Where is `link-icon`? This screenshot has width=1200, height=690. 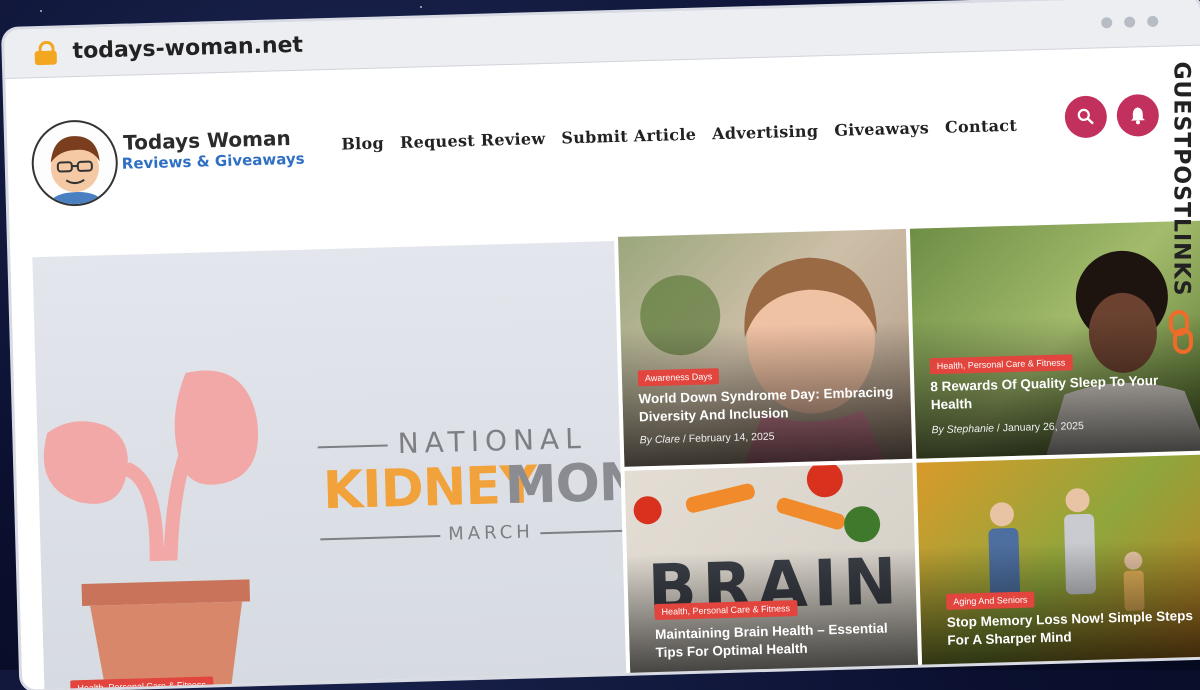
link-icon is located at coordinates (1181, 332).